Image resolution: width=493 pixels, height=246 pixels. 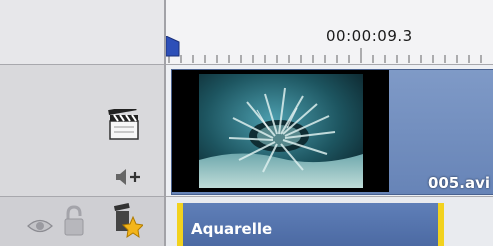 I want to click on effect-track: Aquarelle, so click(x=329, y=221).